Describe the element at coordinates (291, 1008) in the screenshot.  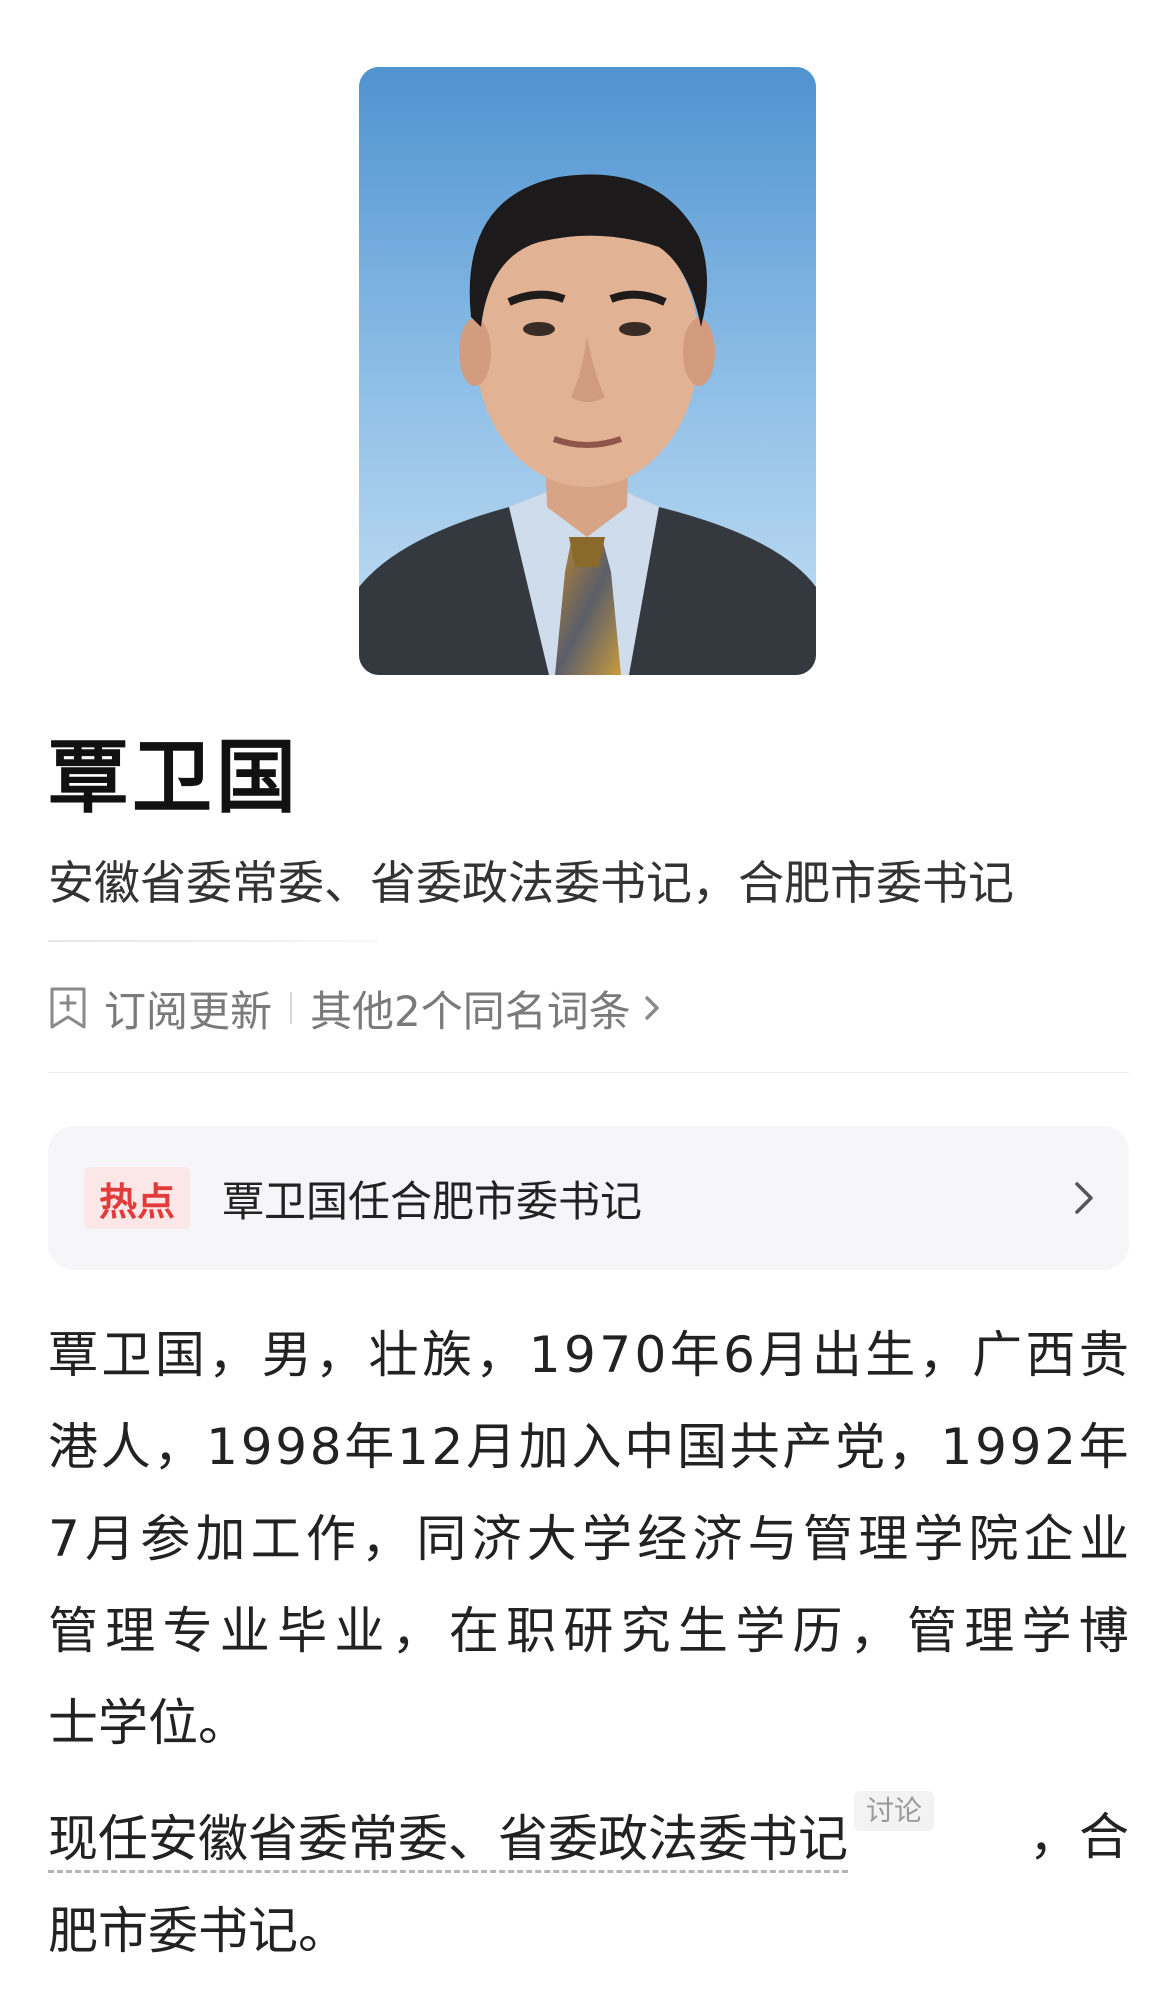
I see `separator` at that location.